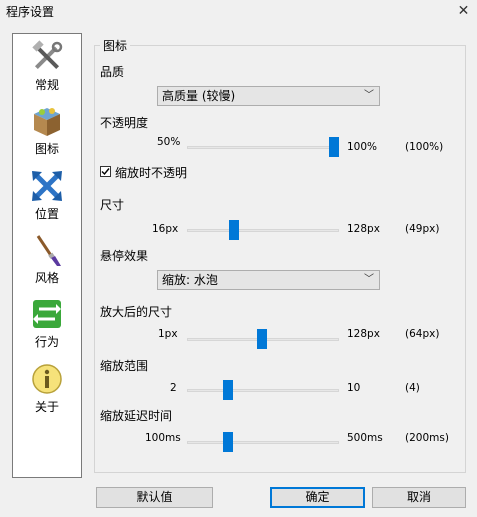 This screenshot has width=477, height=517. What do you see at coordinates (173, 388) in the screenshot?
I see `zoom-range-min: 2` at bounding box center [173, 388].